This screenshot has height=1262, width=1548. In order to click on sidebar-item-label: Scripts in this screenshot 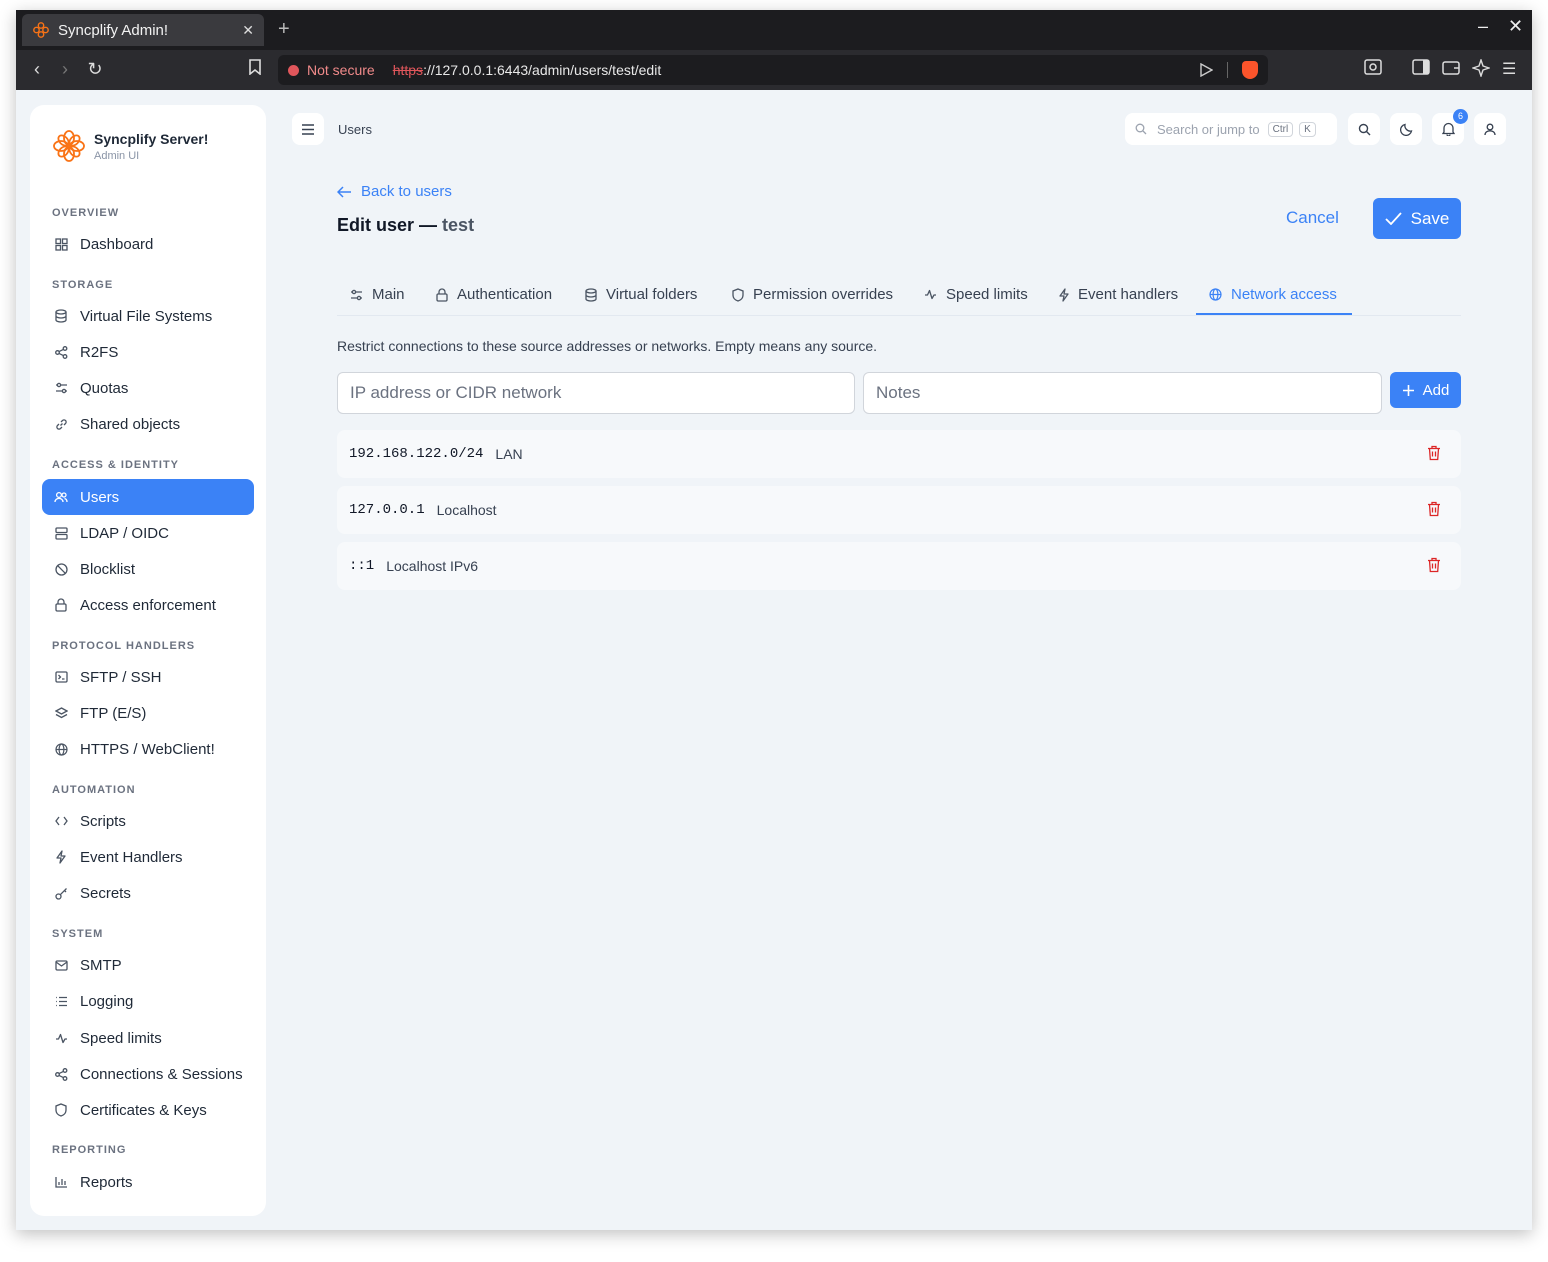, I will do `click(103, 821)`.